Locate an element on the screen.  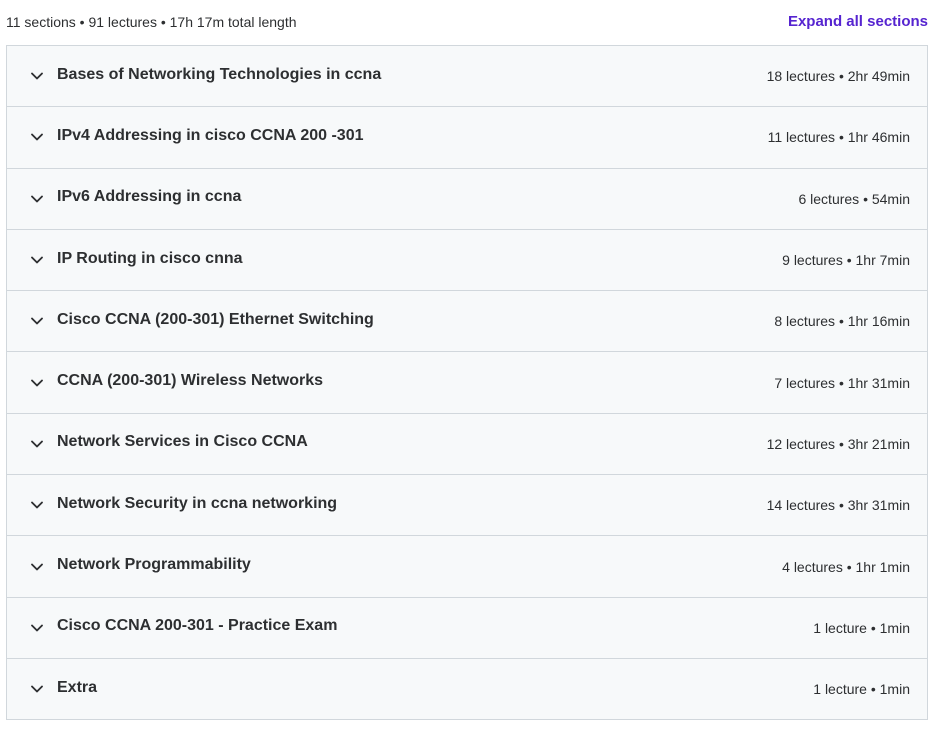
section-title: IPv4 Addressing in cisco CCNA 200 -301 is located at coordinates (210, 135).